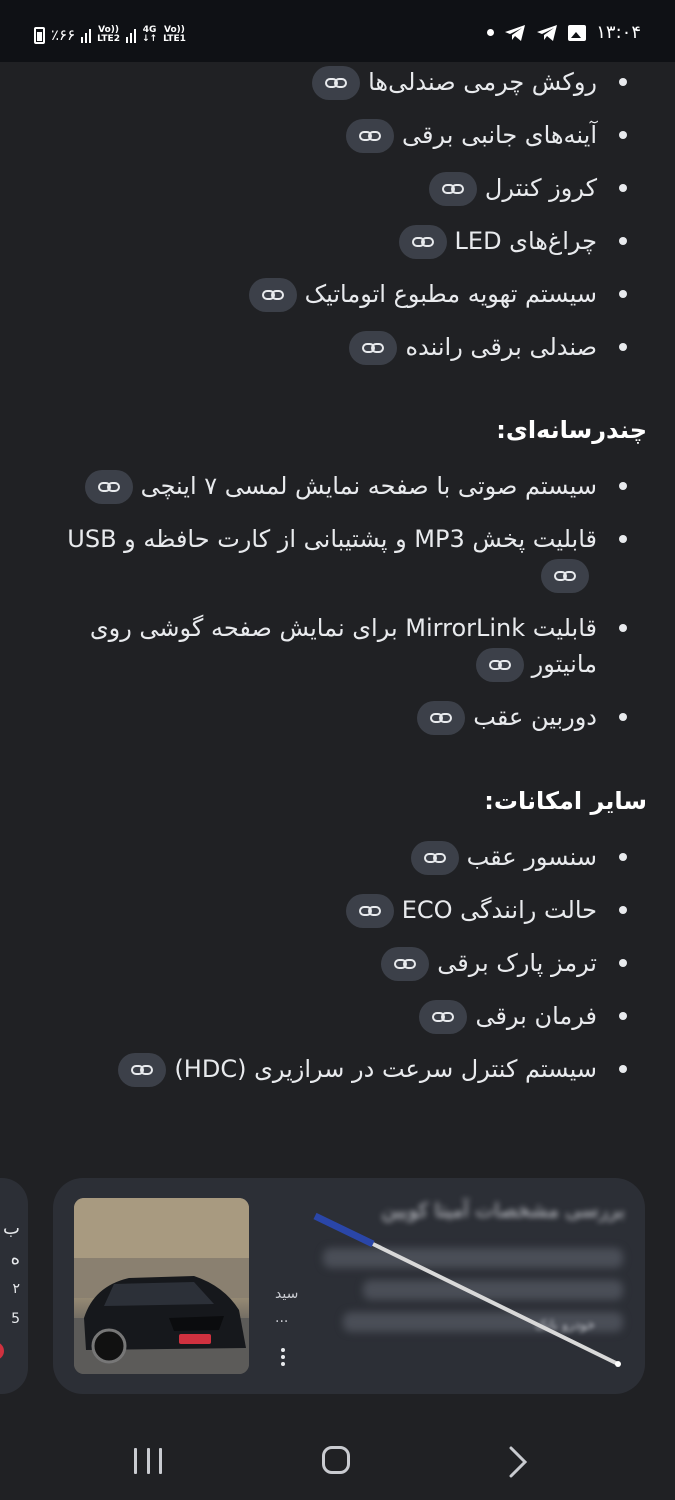 The height and width of the screenshot is (1500, 675). Describe the element at coordinates (63, 35) in the screenshot. I see `battery-percent: ٪۶۶` at that location.